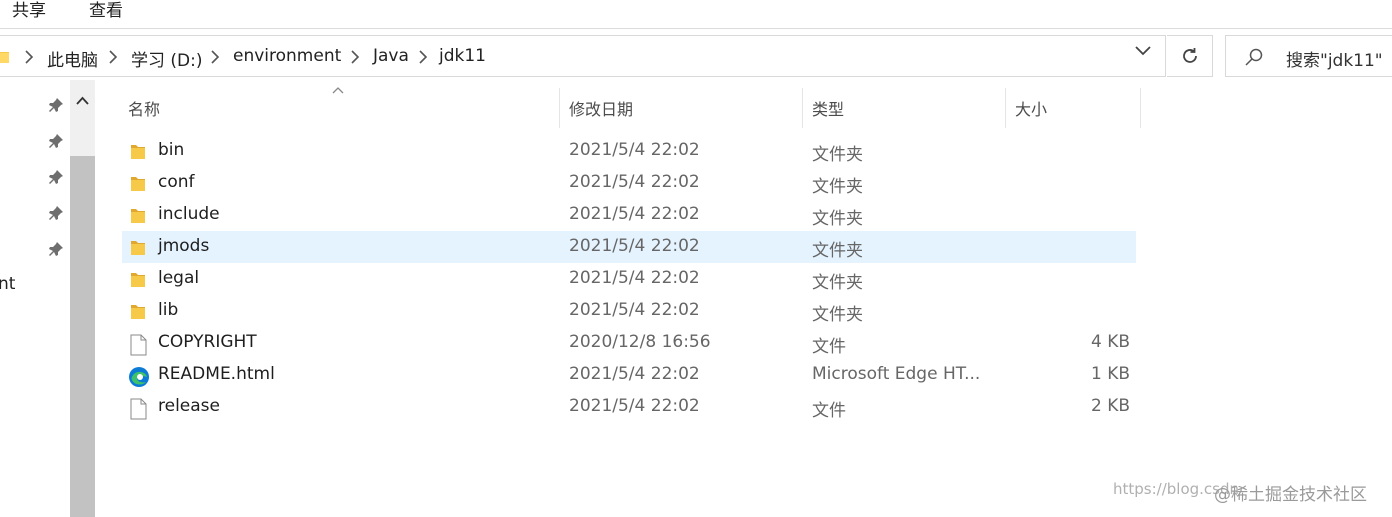 The image size is (1392, 517). Describe the element at coordinates (207, 342) in the screenshot. I see `file-name: COPYRIGHT` at that location.